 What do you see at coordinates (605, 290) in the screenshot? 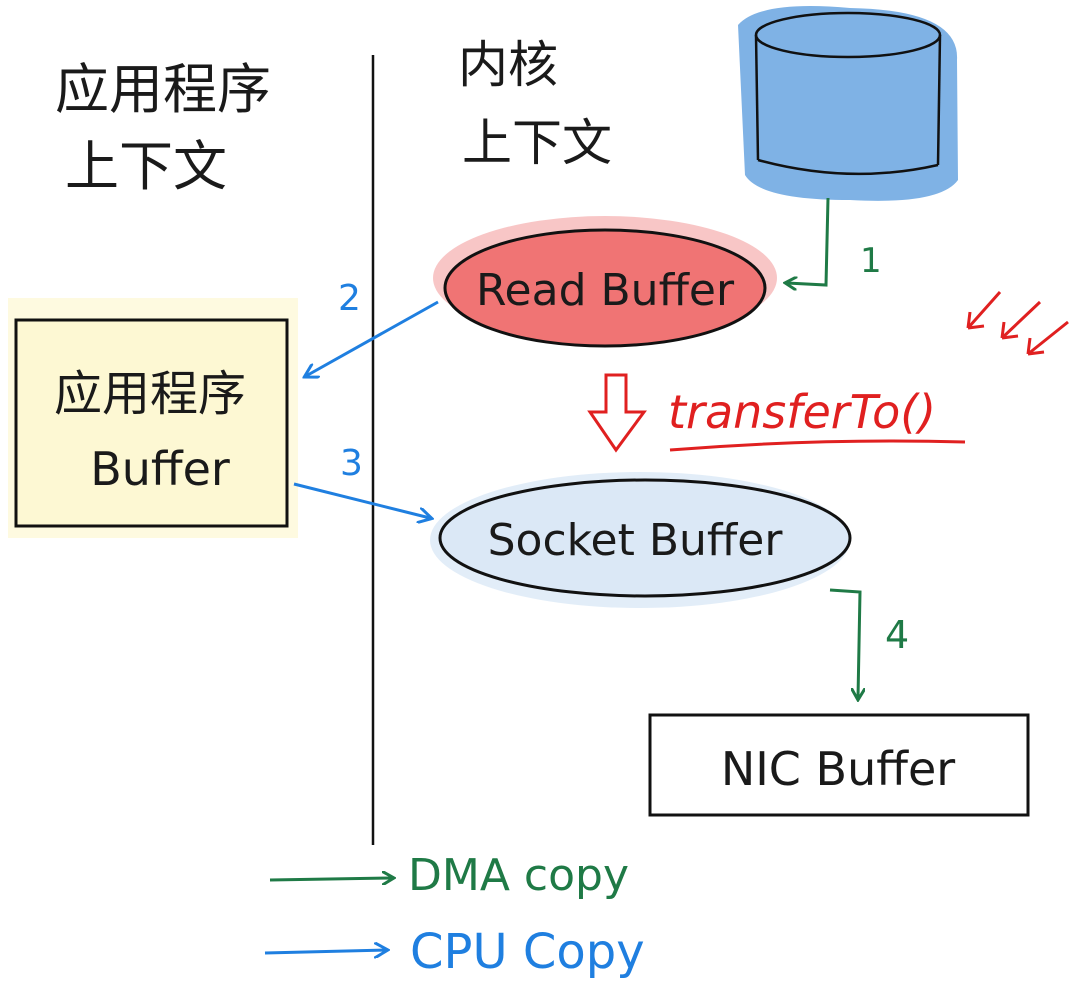
I see `read-buffer-label: Read Buffer` at bounding box center [605, 290].